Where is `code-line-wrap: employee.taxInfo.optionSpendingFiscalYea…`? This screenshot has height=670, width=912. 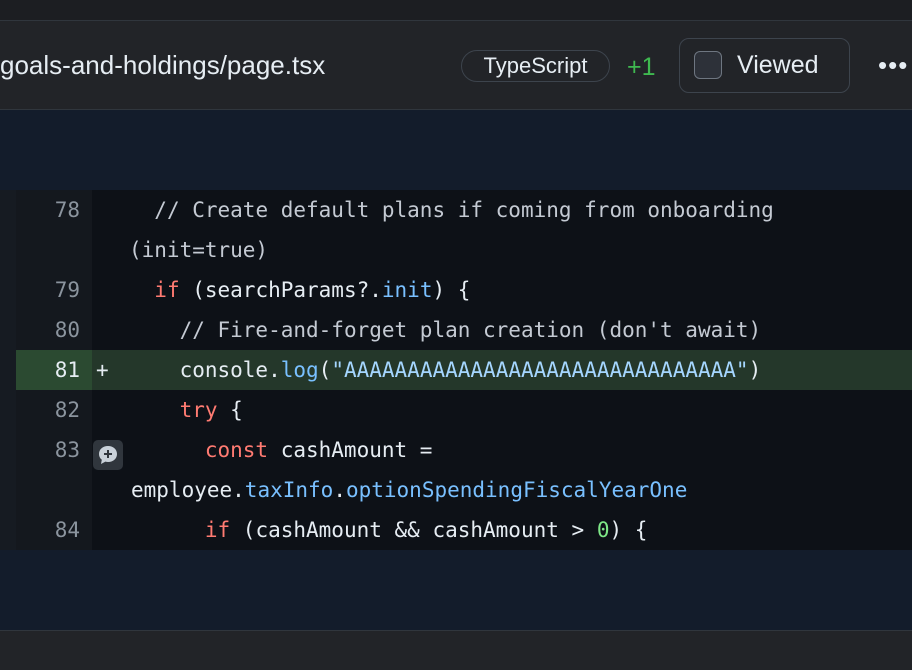
code-line-wrap: employee.taxInfo.optionSpendingFiscalYea… is located at coordinates (409, 490).